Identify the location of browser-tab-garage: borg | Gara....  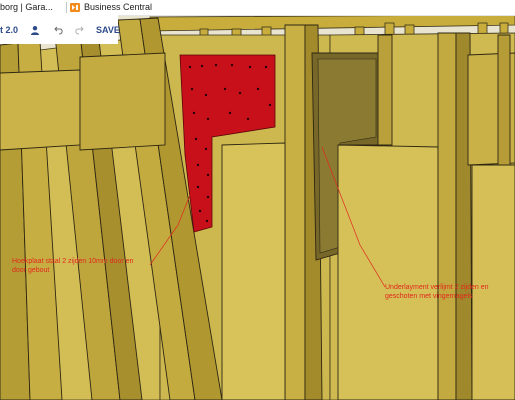
(26, 7).